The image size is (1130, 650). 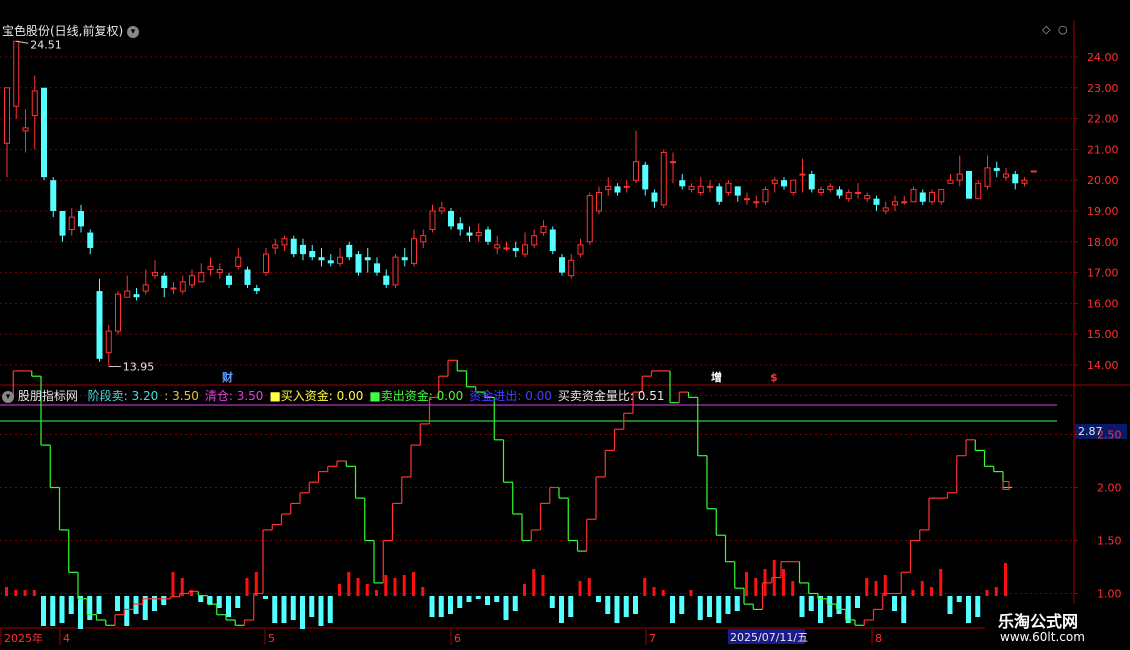 What do you see at coordinates (1109, 594) in the screenshot?
I see `indicator-tick-label: 1.00` at bounding box center [1109, 594].